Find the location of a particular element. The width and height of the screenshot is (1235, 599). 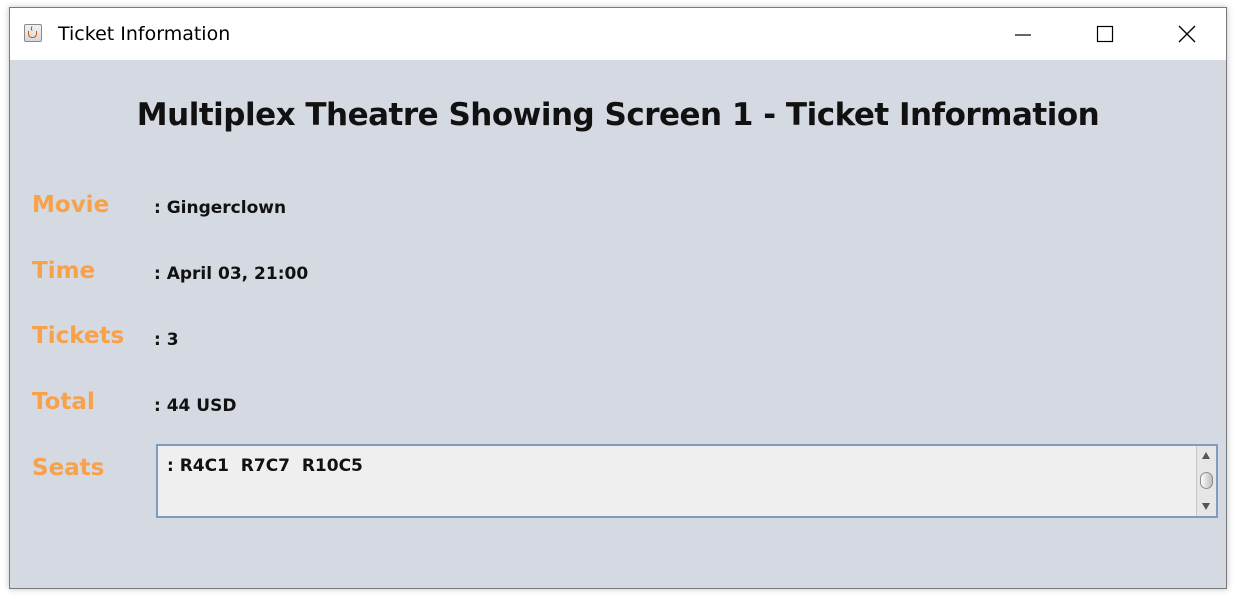

minimize-button is located at coordinates (1023, 34).